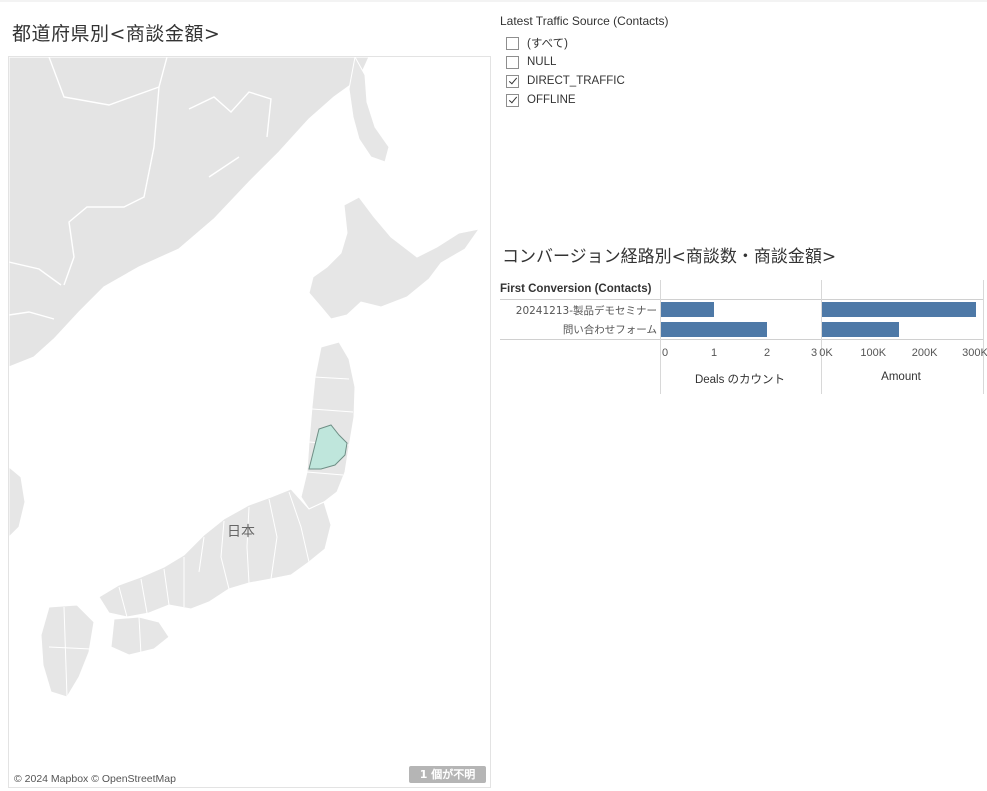 Image resolution: width=987 pixels, height=791 pixels. What do you see at coordinates (899, 309) in the screenshot?
I see `amount-bar-seminar` at bounding box center [899, 309].